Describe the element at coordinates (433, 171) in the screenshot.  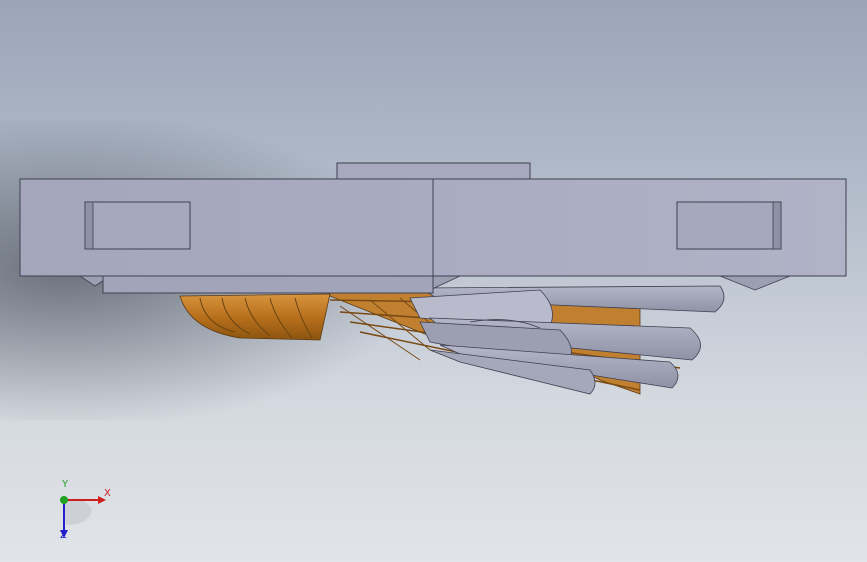
I see `top-boss` at that location.